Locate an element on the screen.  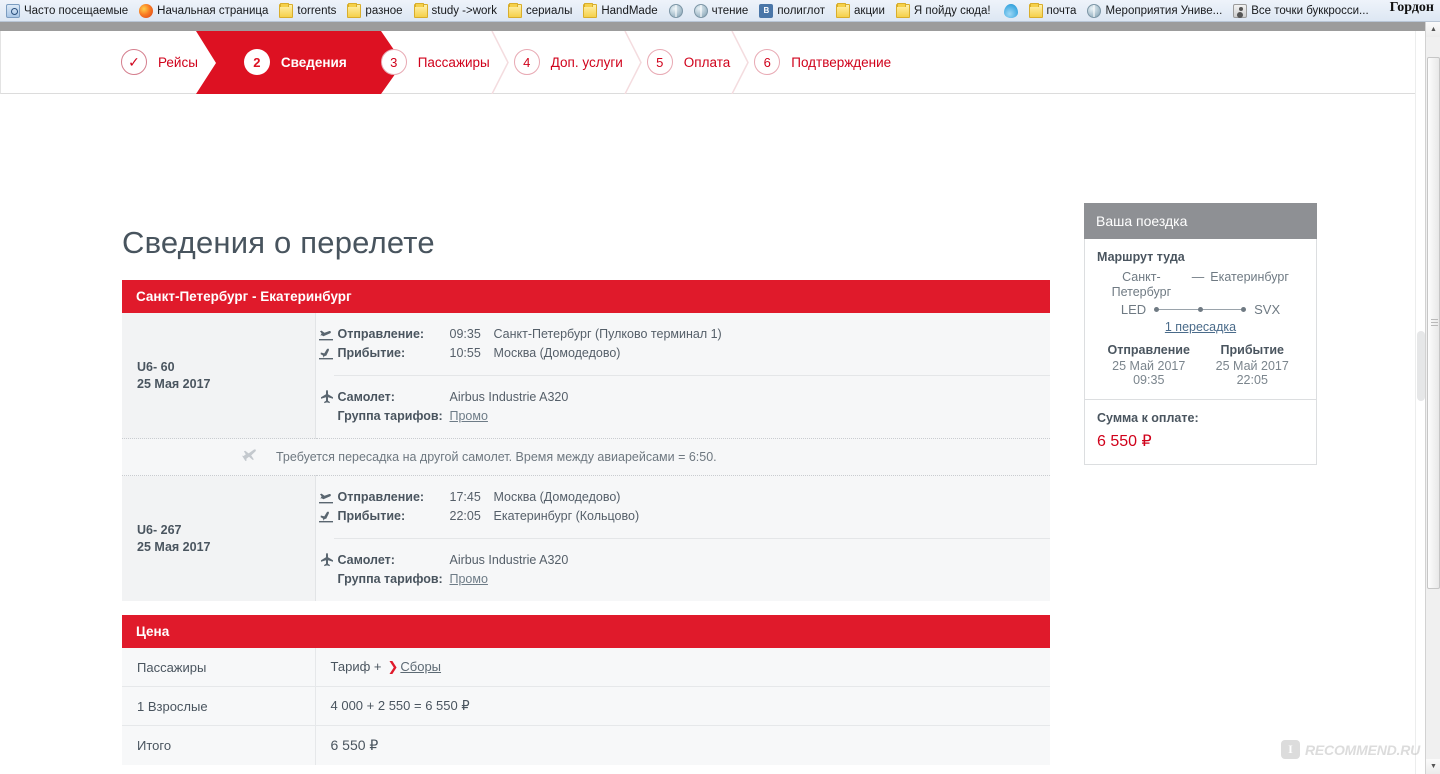
browser-scrollbar-thumb is located at coordinates (1433, 323).